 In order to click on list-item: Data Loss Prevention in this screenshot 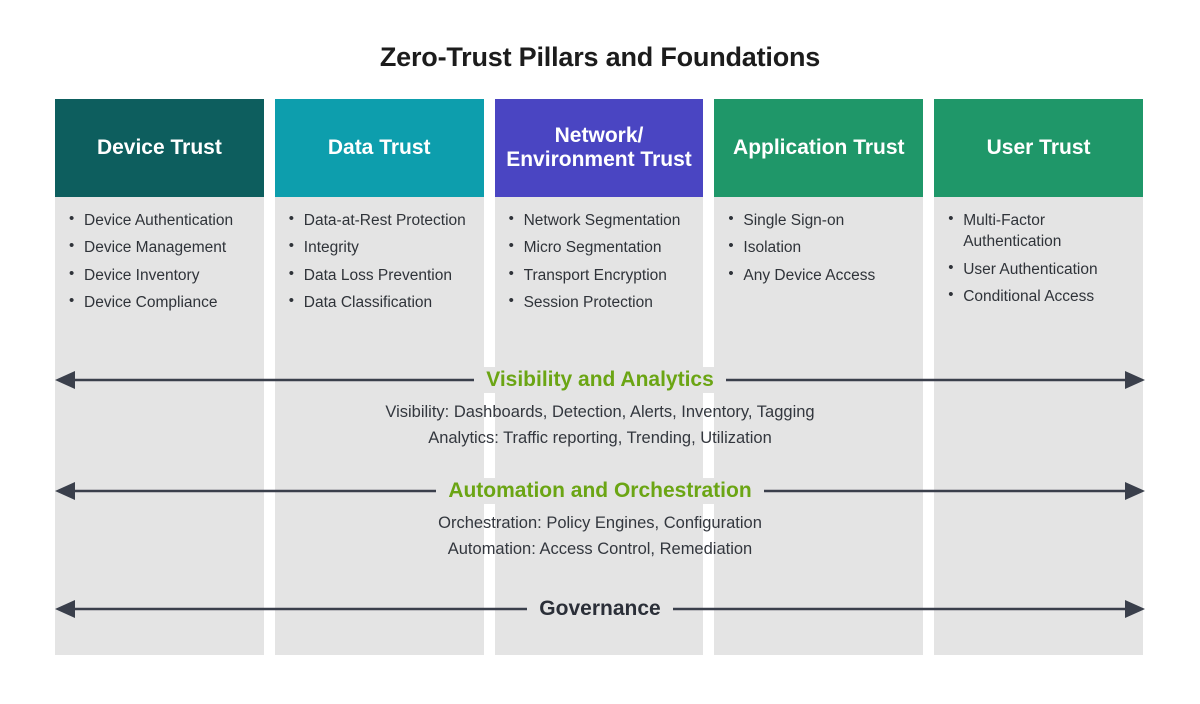, I will do `click(382, 275)`.